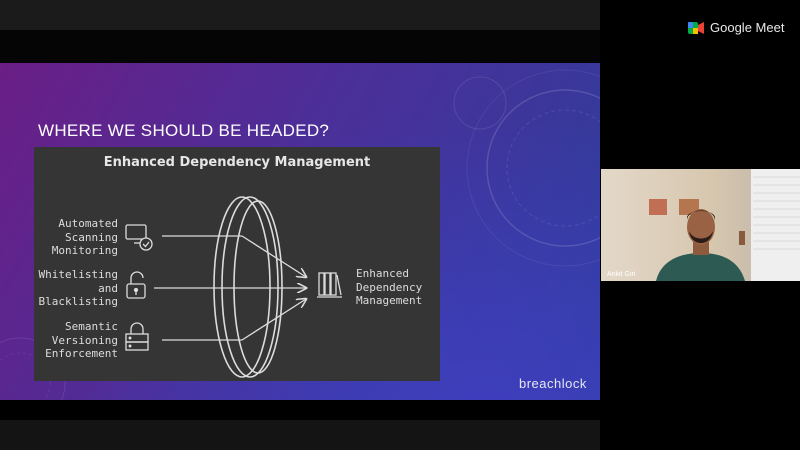  What do you see at coordinates (553, 383) in the screenshot?
I see `breachlock-logo: breachlock` at bounding box center [553, 383].